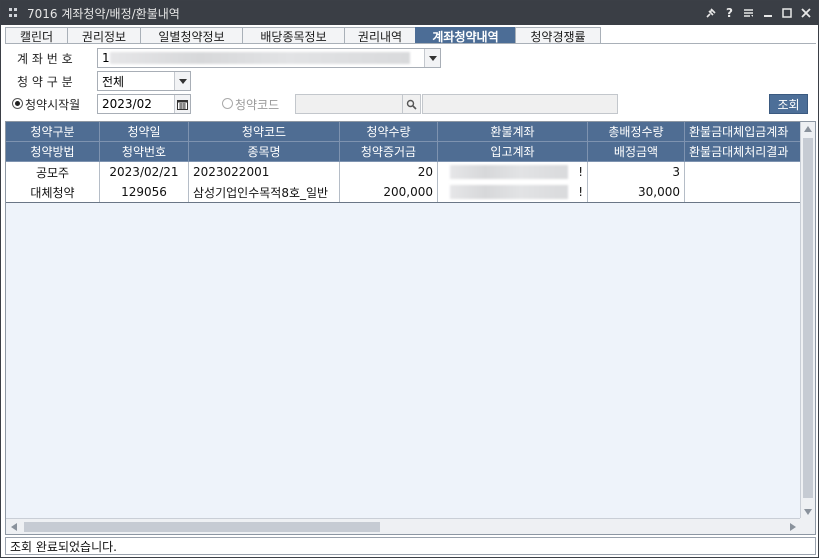 The height and width of the screenshot is (558, 819). Describe the element at coordinates (264, 152) in the screenshot. I see `col-header: 종목명` at that location.